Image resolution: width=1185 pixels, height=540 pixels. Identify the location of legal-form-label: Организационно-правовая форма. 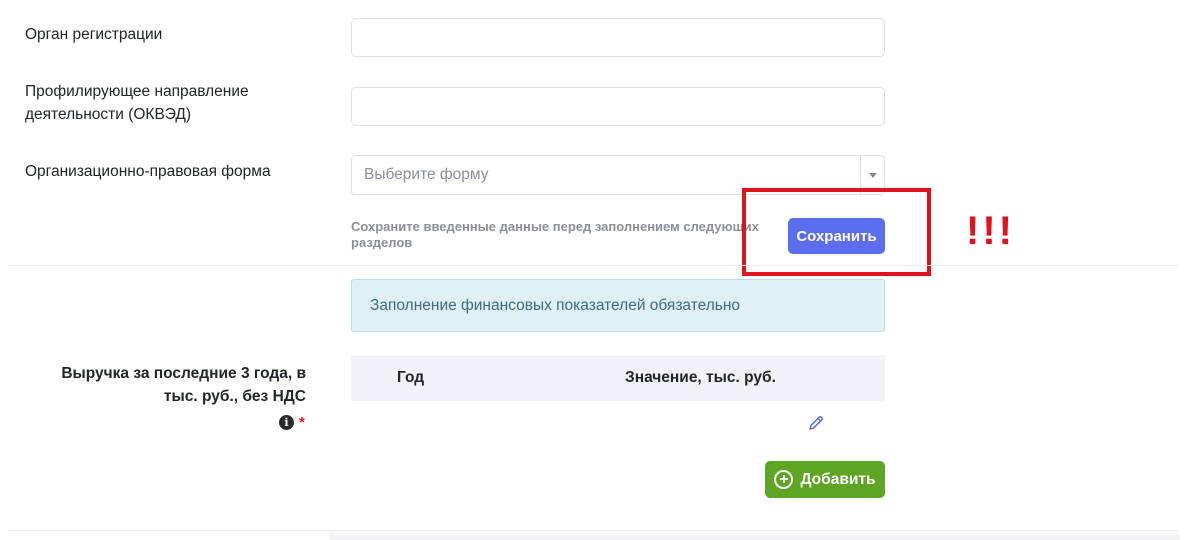
(148, 171).